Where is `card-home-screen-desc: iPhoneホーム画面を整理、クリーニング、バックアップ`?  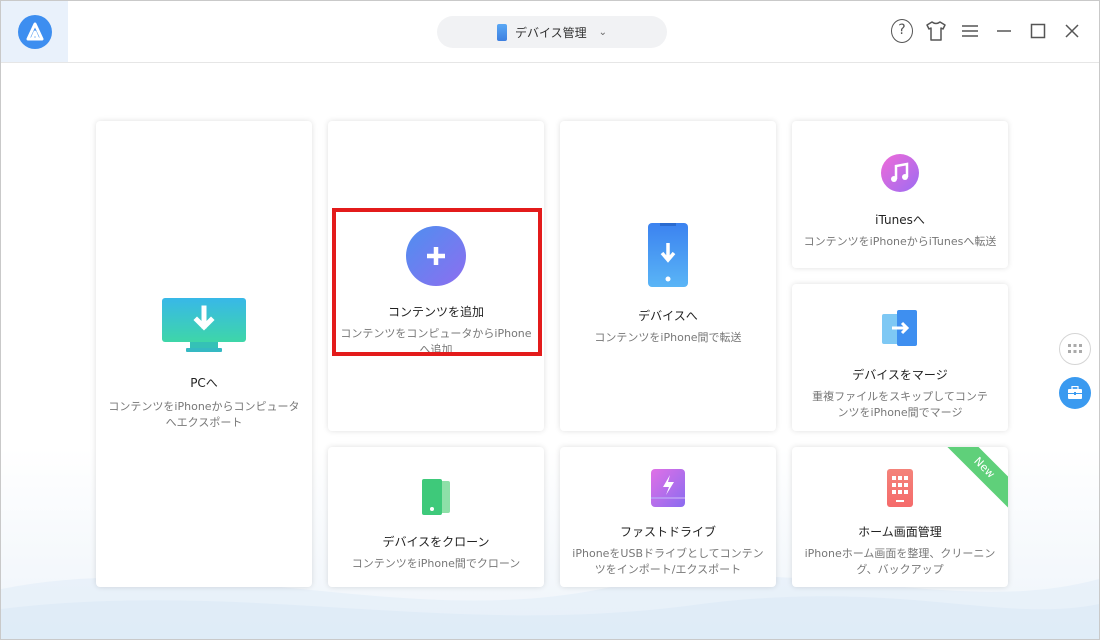
card-home-screen-desc: iPhoneホーム画面を整理、クリーニング、バックアップ is located at coordinates (900, 561).